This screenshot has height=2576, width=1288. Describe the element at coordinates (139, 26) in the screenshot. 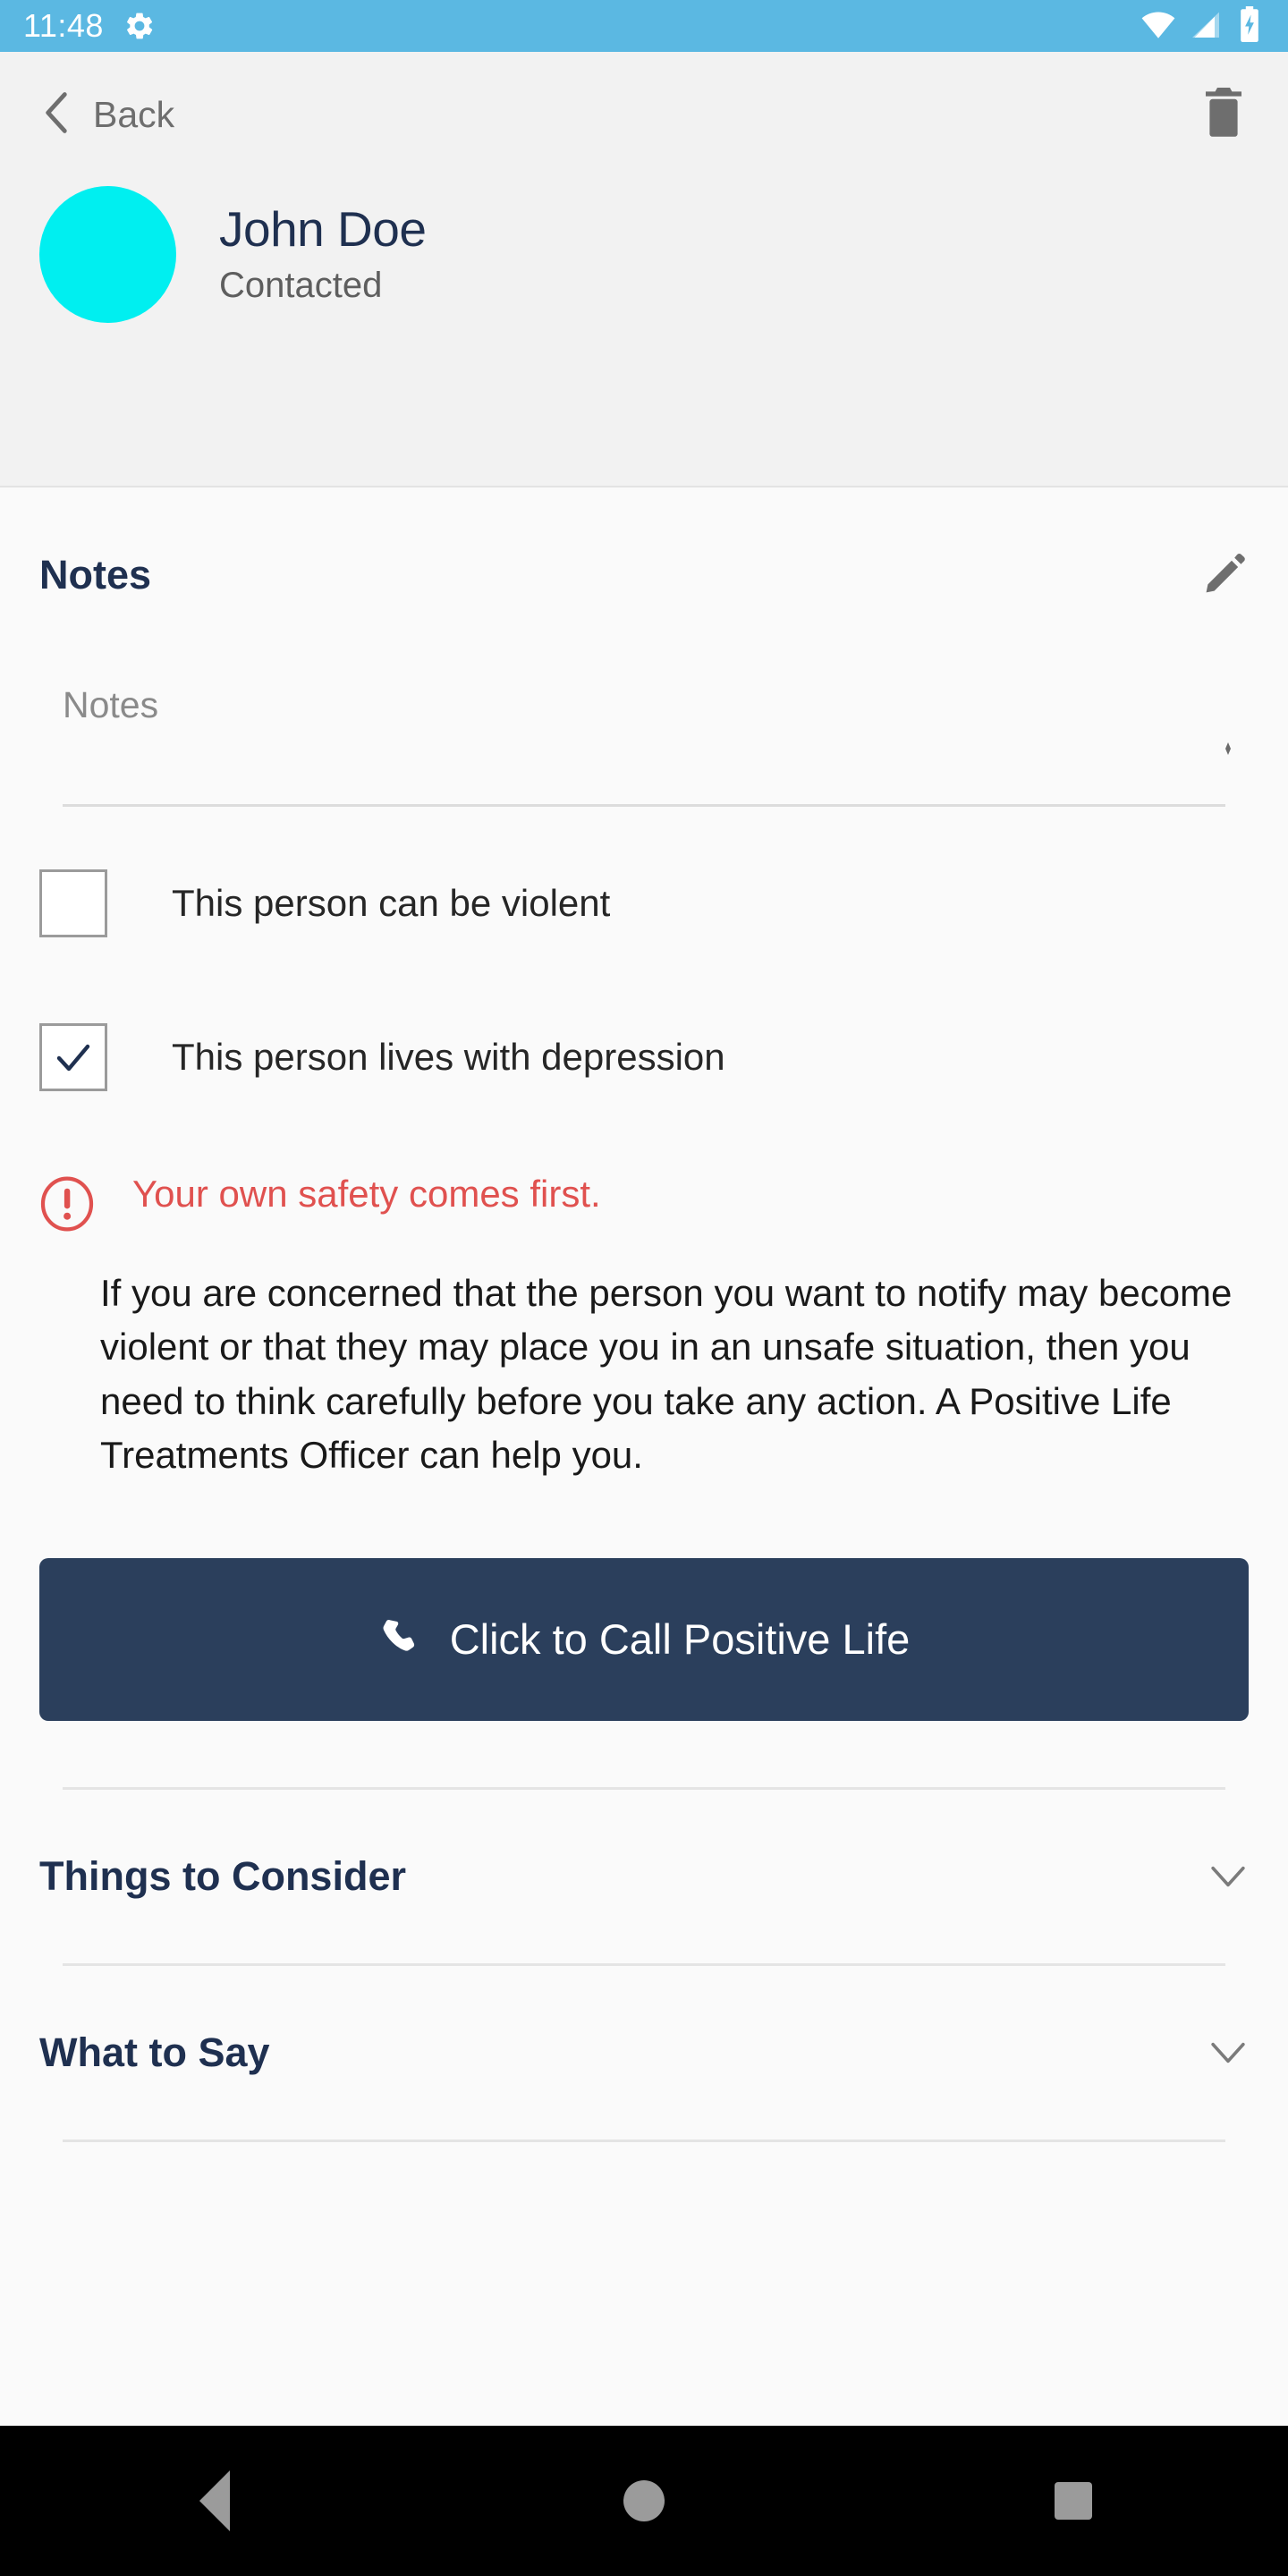

I see `gear-icon` at that location.